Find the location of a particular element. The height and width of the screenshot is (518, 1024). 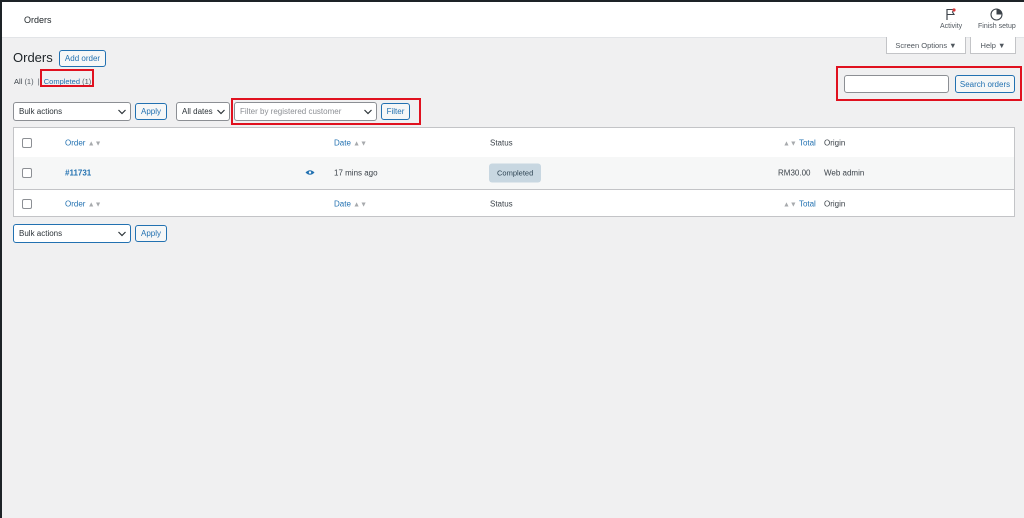

row-checkbox is located at coordinates (27, 173).